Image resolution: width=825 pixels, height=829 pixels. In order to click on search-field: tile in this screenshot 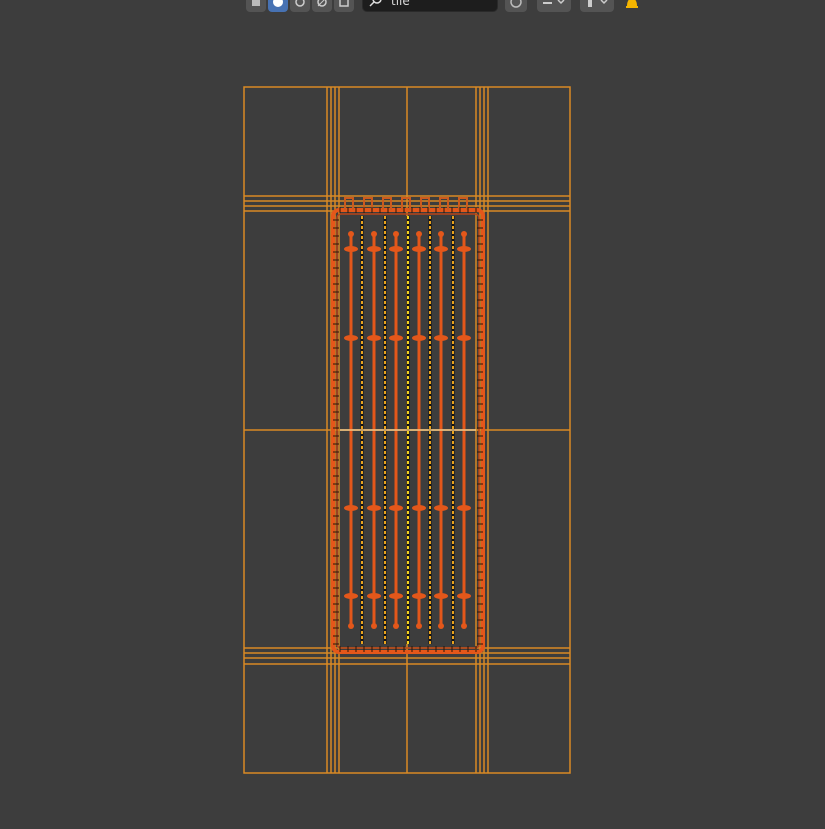, I will do `click(430, 6)`.